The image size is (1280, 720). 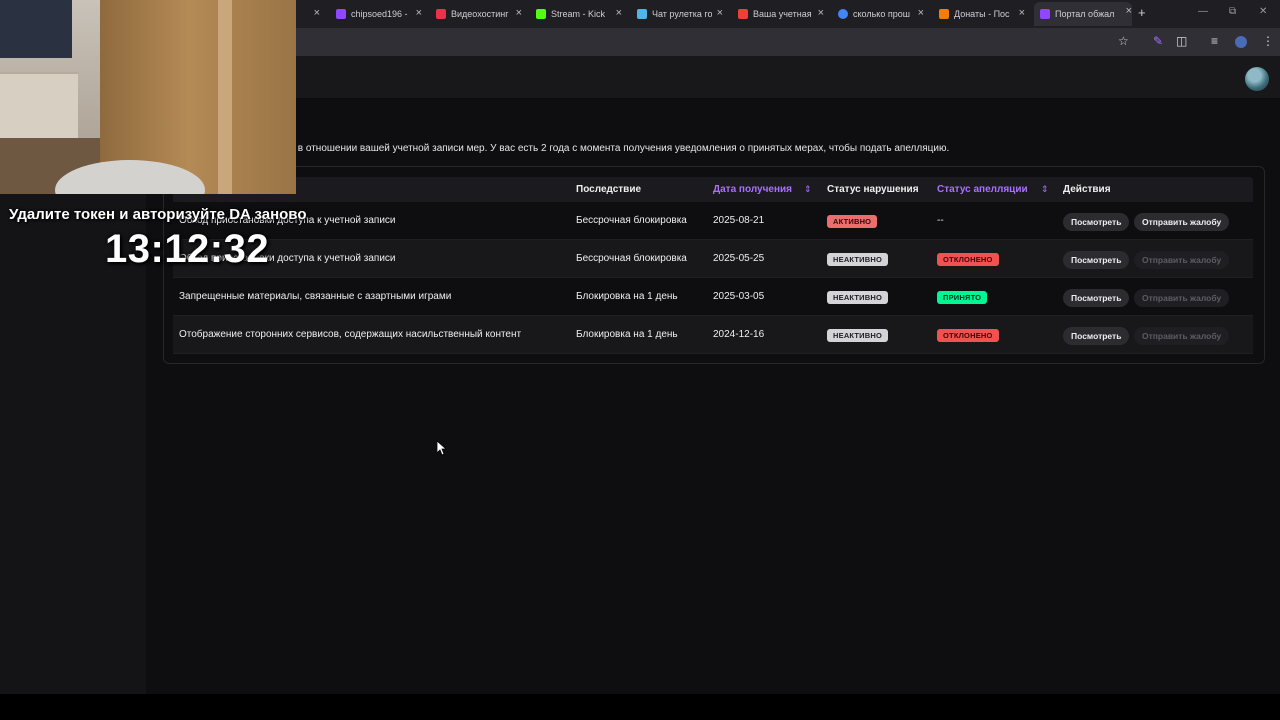 What do you see at coordinates (36, 29) in the screenshot?
I see `webcam-tv` at bounding box center [36, 29].